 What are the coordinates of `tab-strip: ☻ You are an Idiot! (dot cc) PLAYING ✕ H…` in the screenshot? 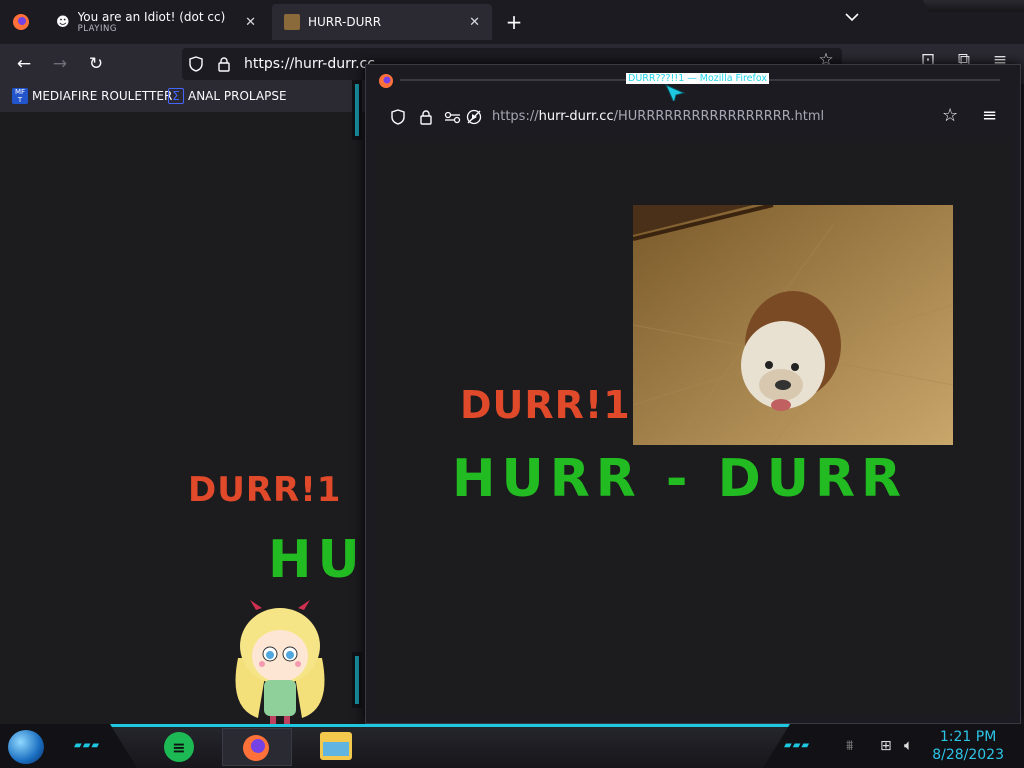 It's located at (512, 22).